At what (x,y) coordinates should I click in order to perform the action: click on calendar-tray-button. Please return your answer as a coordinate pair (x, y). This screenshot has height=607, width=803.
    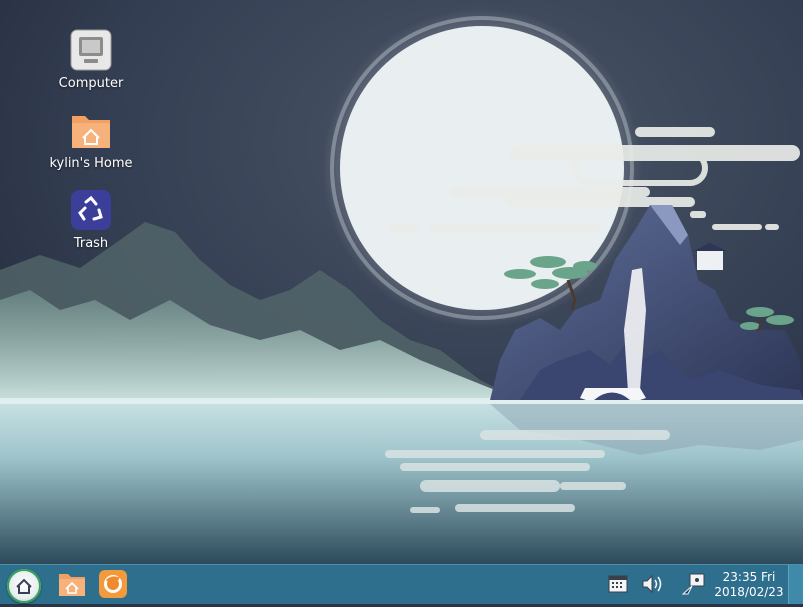
    Looking at the image, I should click on (618, 584).